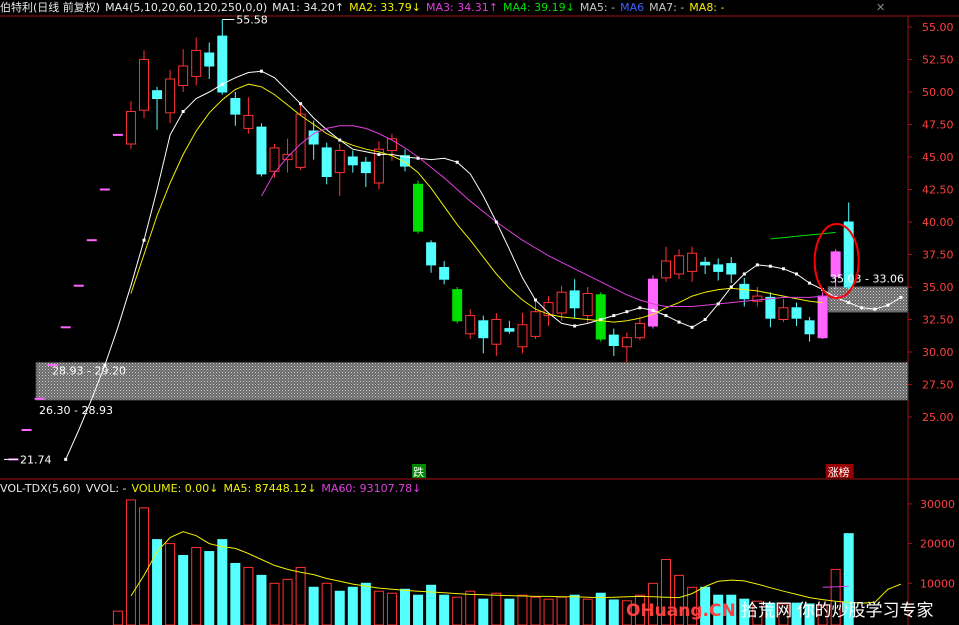 The height and width of the screenshot is (625, 959). Describe the element at coordinates (880, 8) in the screenshot. I see `close-icon: ✕` at that location.